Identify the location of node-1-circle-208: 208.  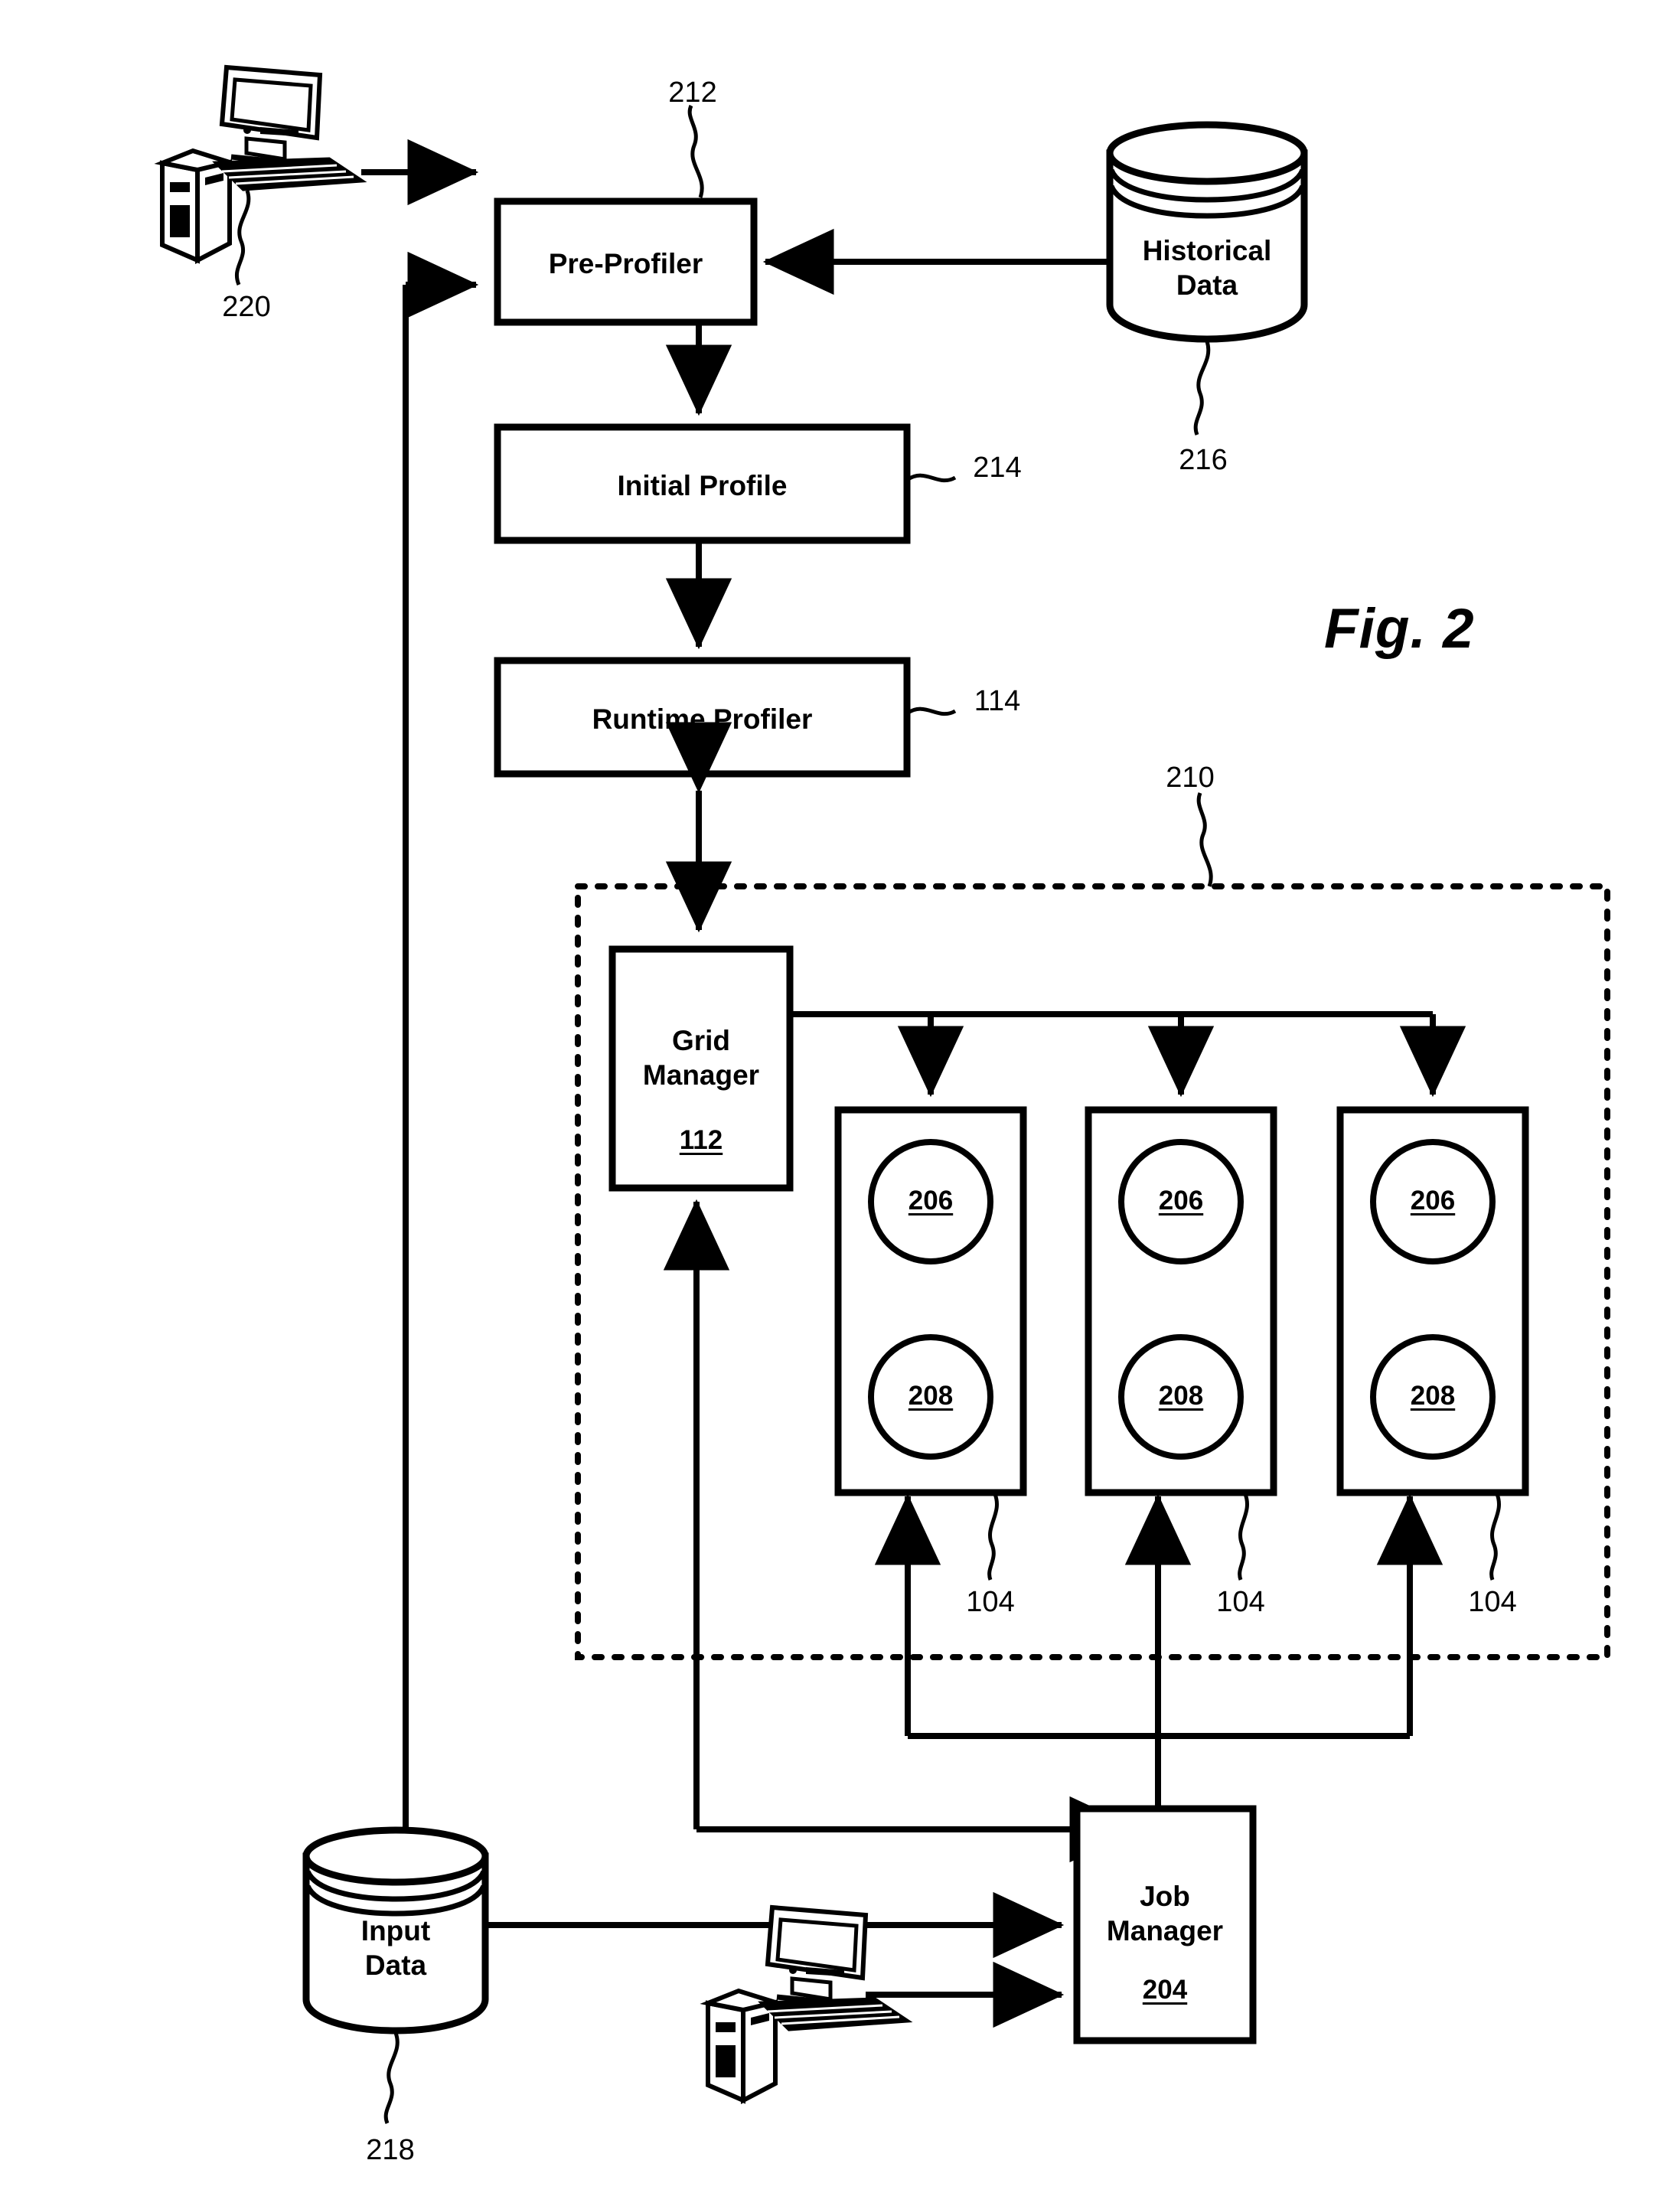
(931, 1396).